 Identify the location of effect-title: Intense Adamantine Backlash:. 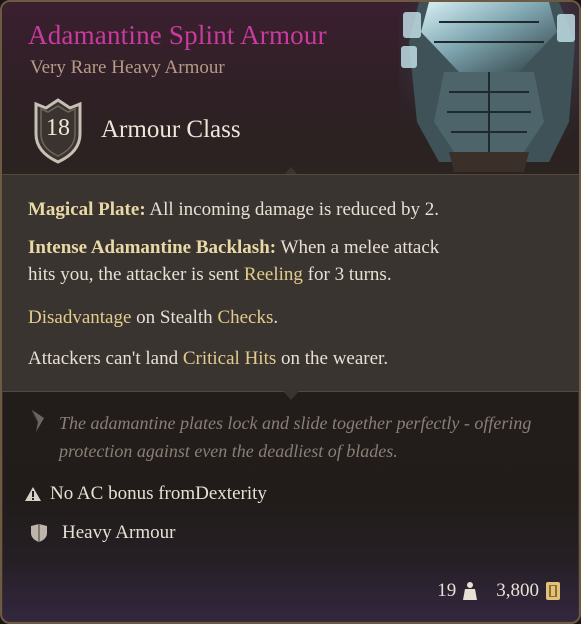
(152, 247).